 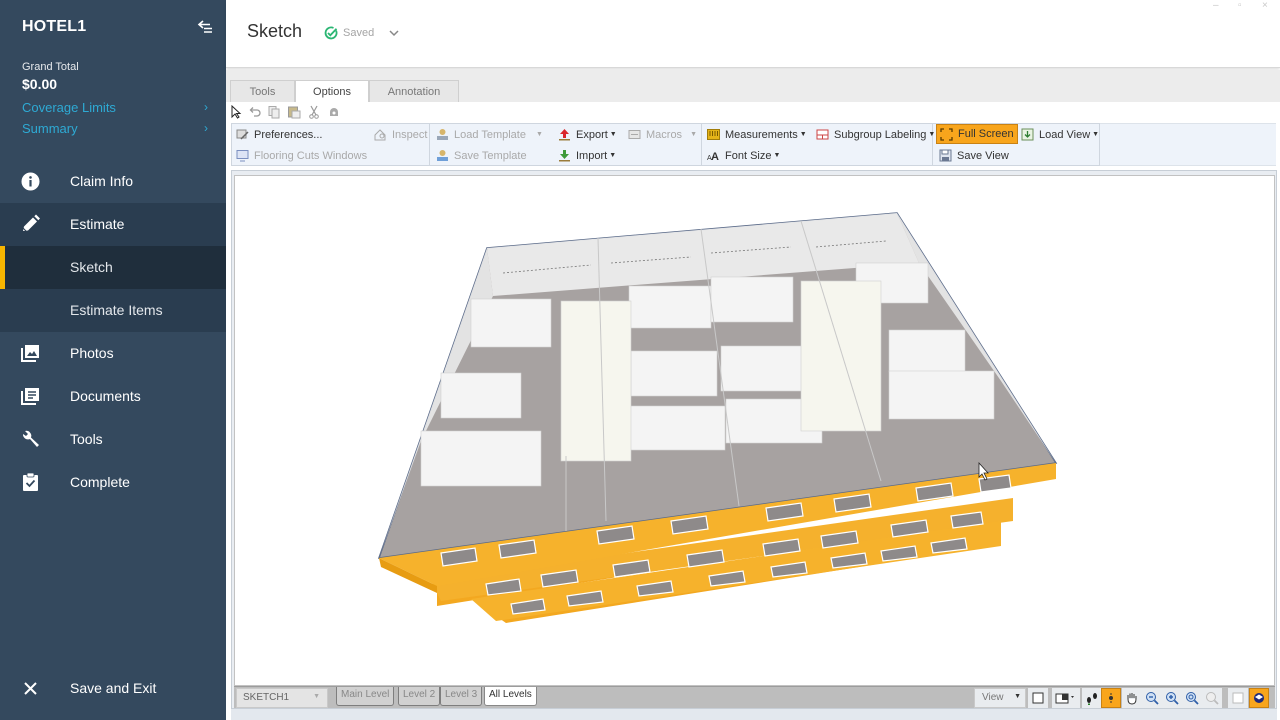 I want to click on save-view-button: Save View, so click(x=974, y=155).